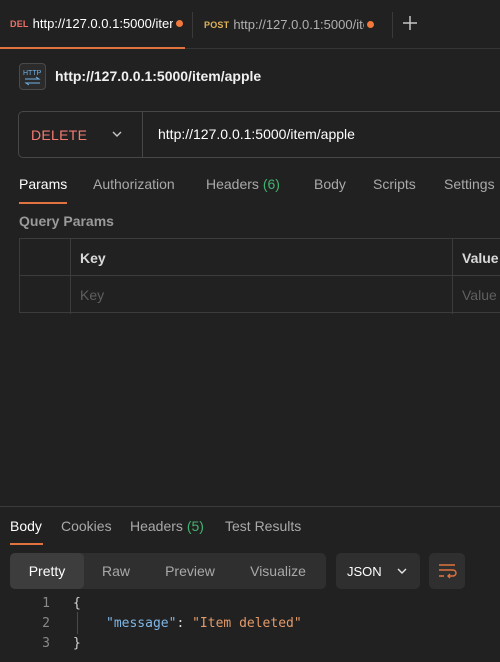  Describe the element at coordinates (469, 184) in the screenshot. I see `tab-settings: Settings` at that location.